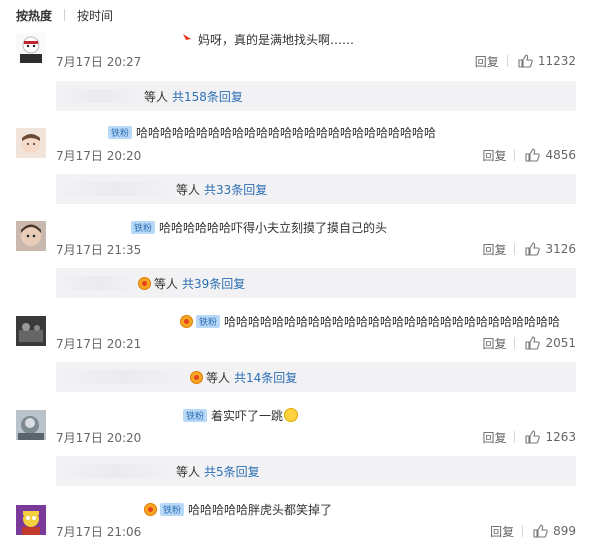 The height and width of the screenshot is (547, 592). I want to click on sub-replies-box: 等人 共5条回复, so click(316, 471).